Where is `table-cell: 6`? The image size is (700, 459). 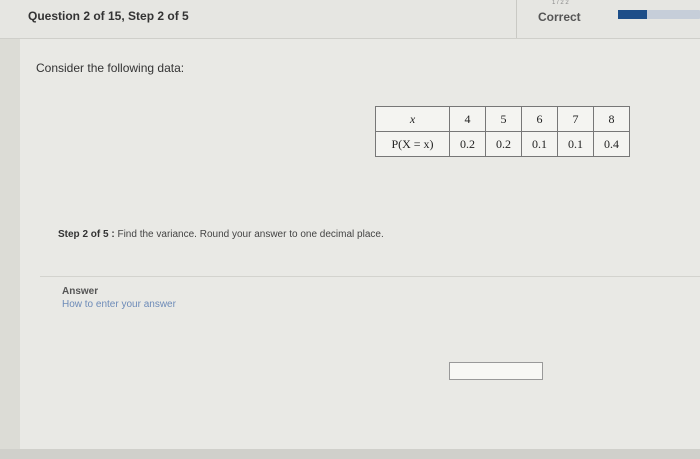 table-cell: 6 is located at coordinates (539, 119).